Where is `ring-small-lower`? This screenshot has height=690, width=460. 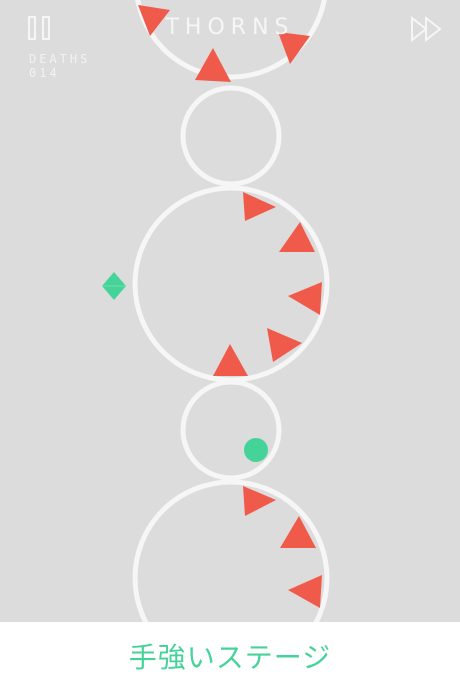
ring-small-lower is located at coordinates (231, 430).